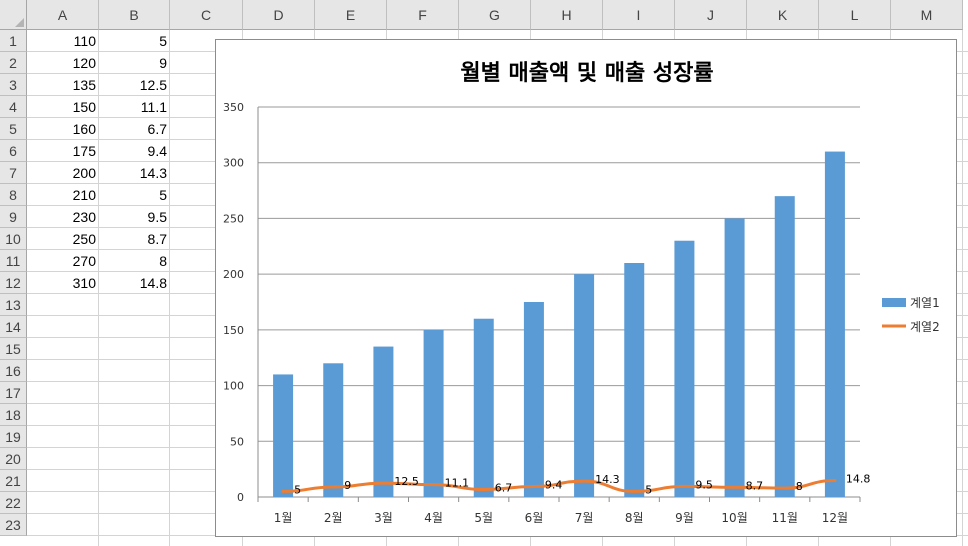 Image resolution: width=968 pixels, height=546 pixels. Describe the element at coordinates (13, 107) in the screenshot. I see `row-header-4: 4` at that location.